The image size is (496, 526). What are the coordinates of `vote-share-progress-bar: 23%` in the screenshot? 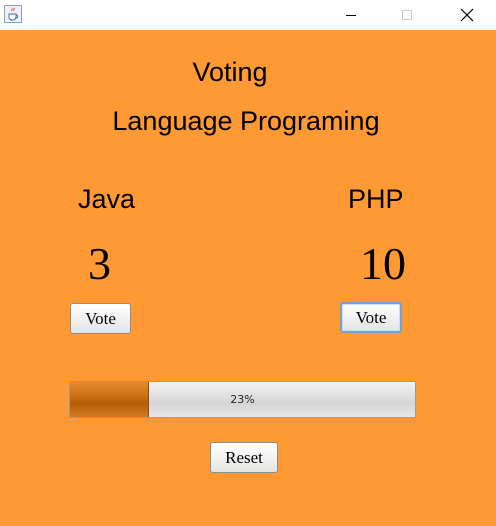 It's located at (242, 399).